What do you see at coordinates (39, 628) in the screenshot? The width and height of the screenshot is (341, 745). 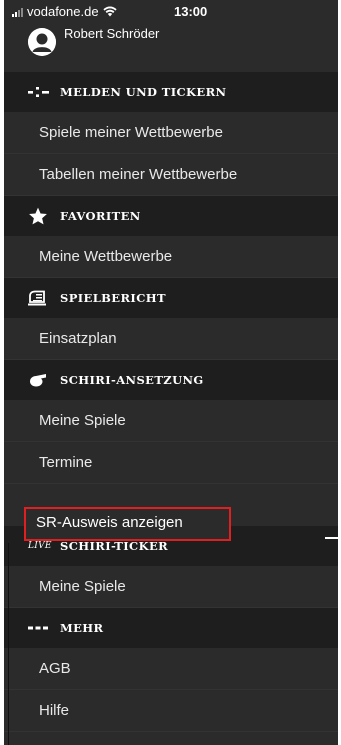 I see `more-icon` at bounding box center [39, 628].